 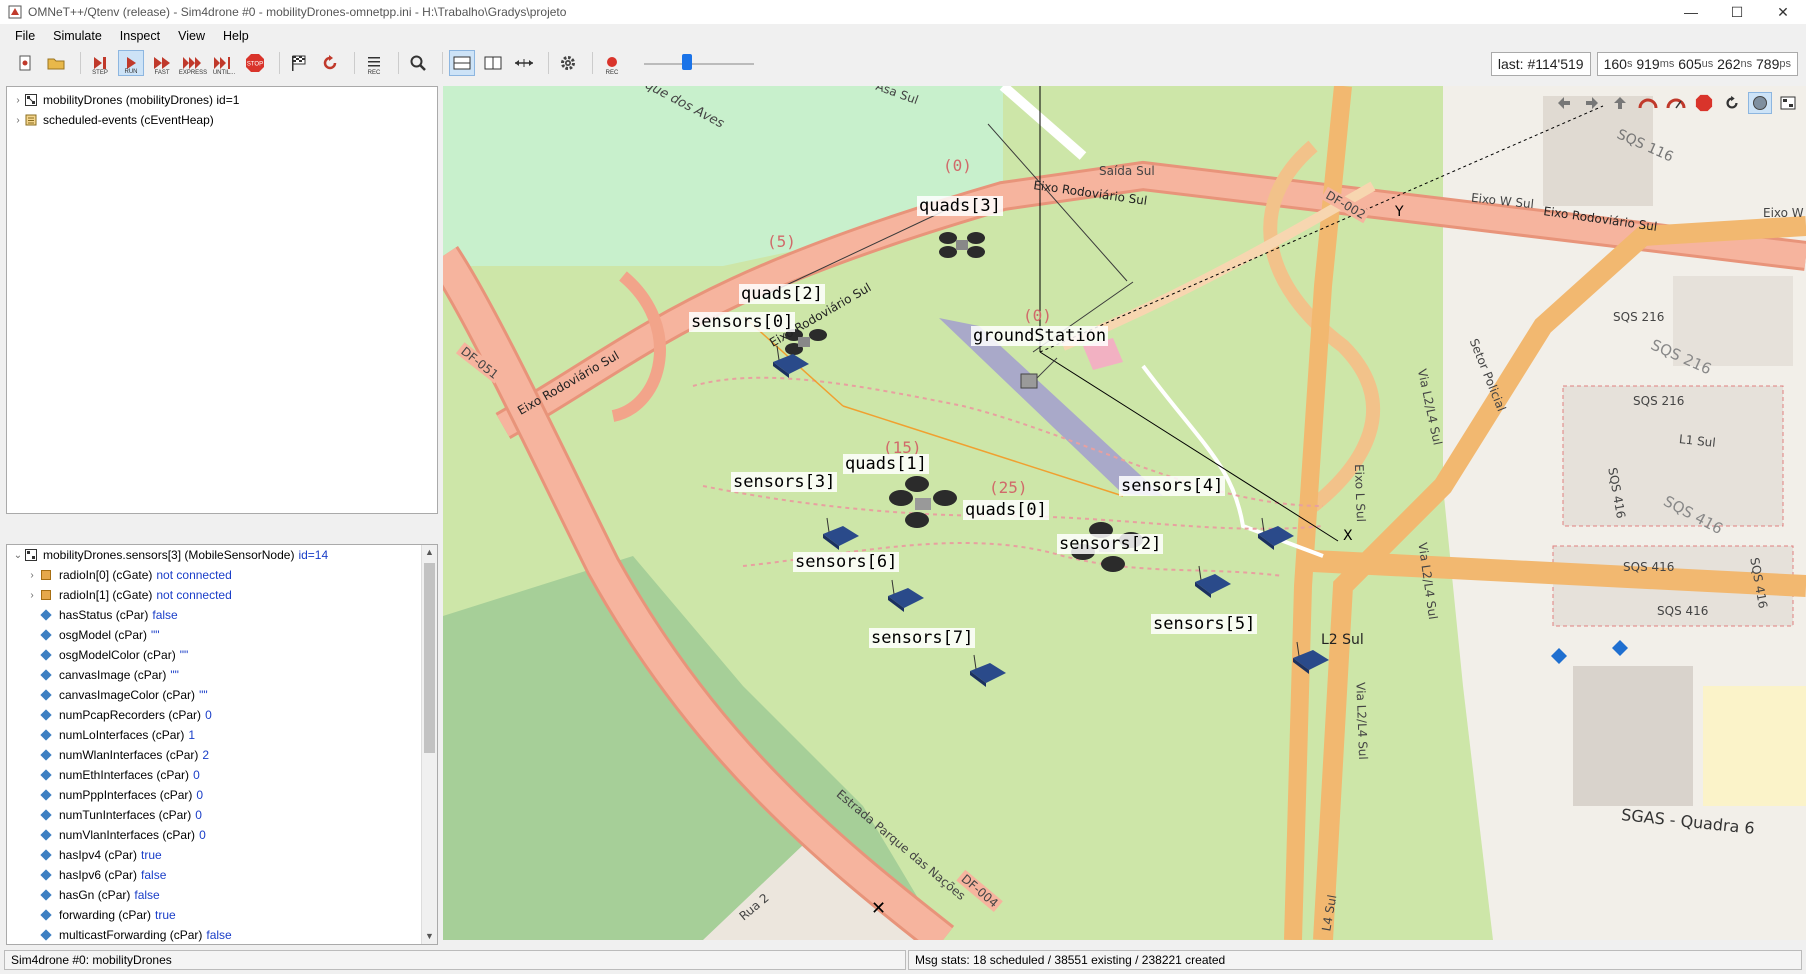 I want to click on fast-button: FAST, so click(x=162, y=63).